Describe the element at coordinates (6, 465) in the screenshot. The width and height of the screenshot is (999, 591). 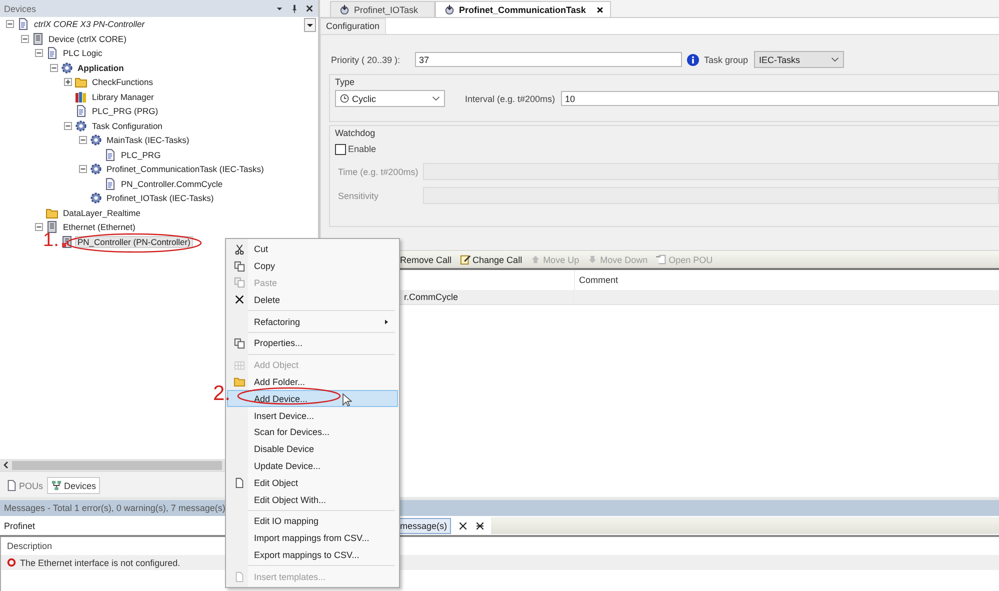
I see `scroll-left-icon` at that location.